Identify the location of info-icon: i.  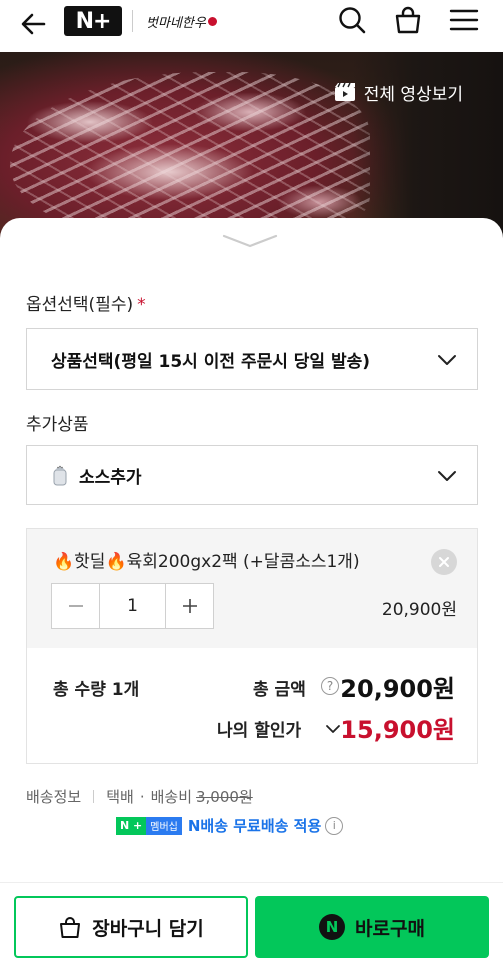
(334, 825).